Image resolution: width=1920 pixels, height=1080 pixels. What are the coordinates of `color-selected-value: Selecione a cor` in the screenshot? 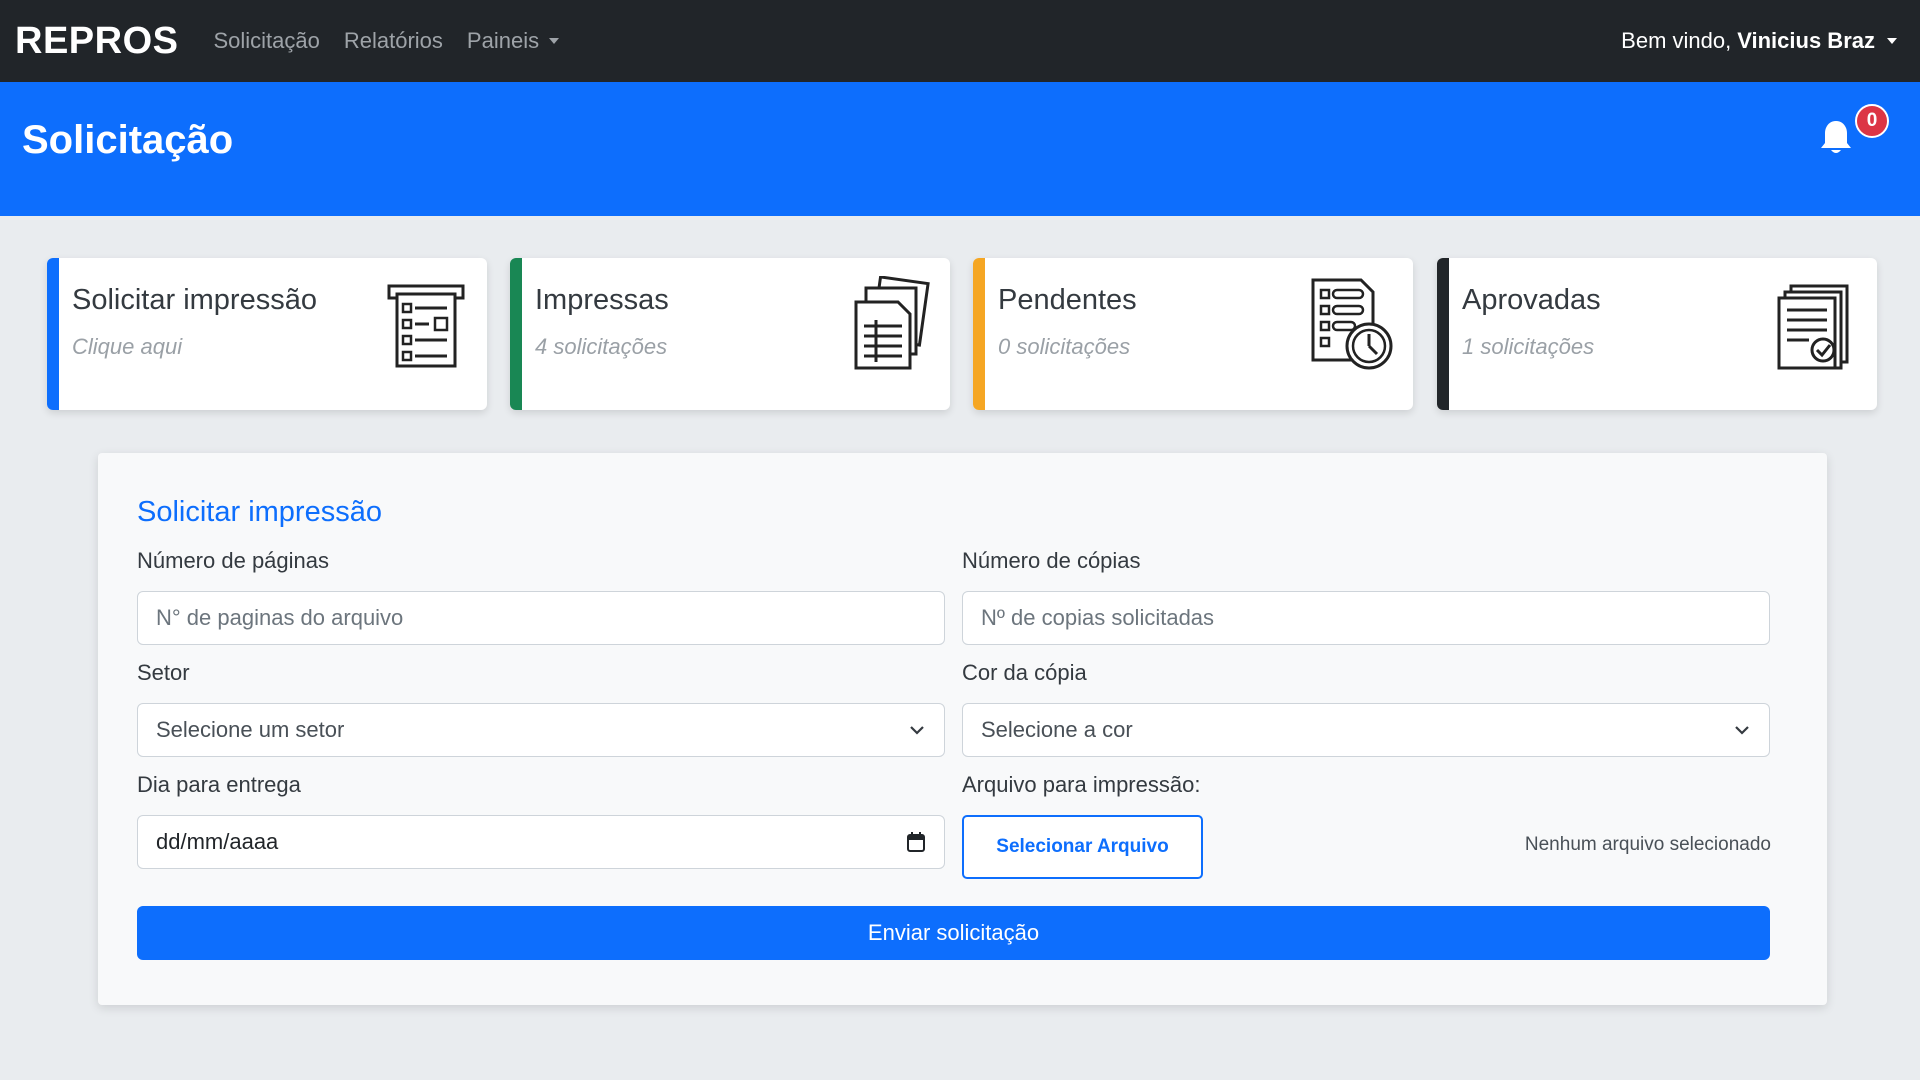 It's located at (1057, 729).